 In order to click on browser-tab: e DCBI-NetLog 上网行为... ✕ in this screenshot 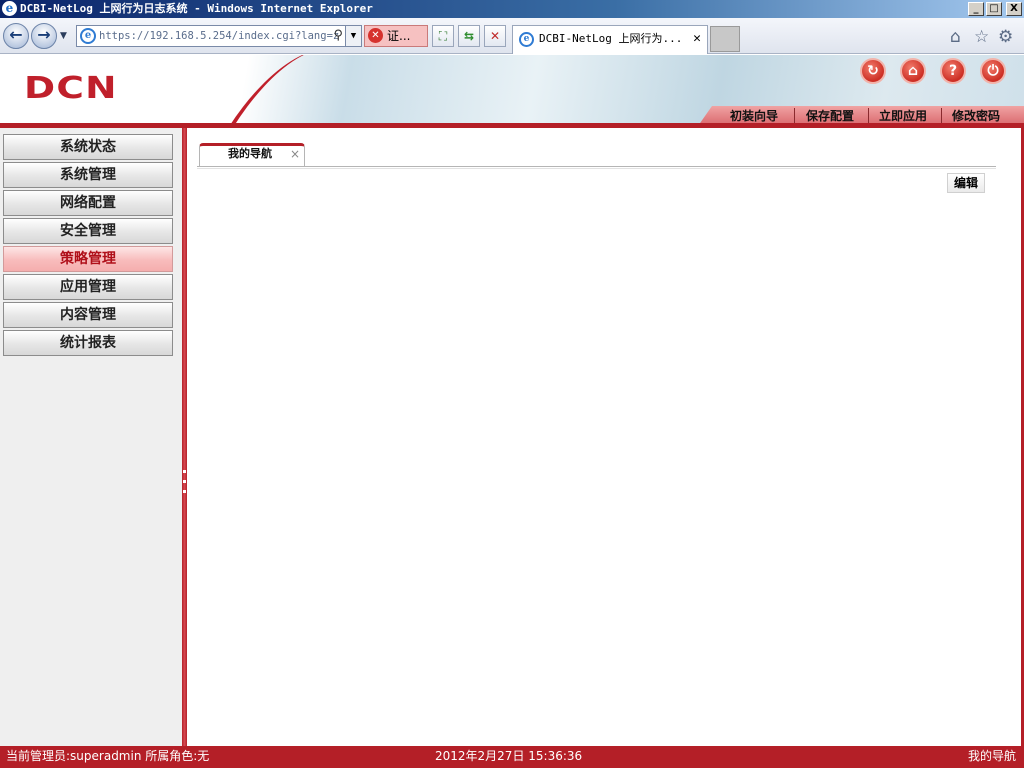, I will do `click(610, 39)`.